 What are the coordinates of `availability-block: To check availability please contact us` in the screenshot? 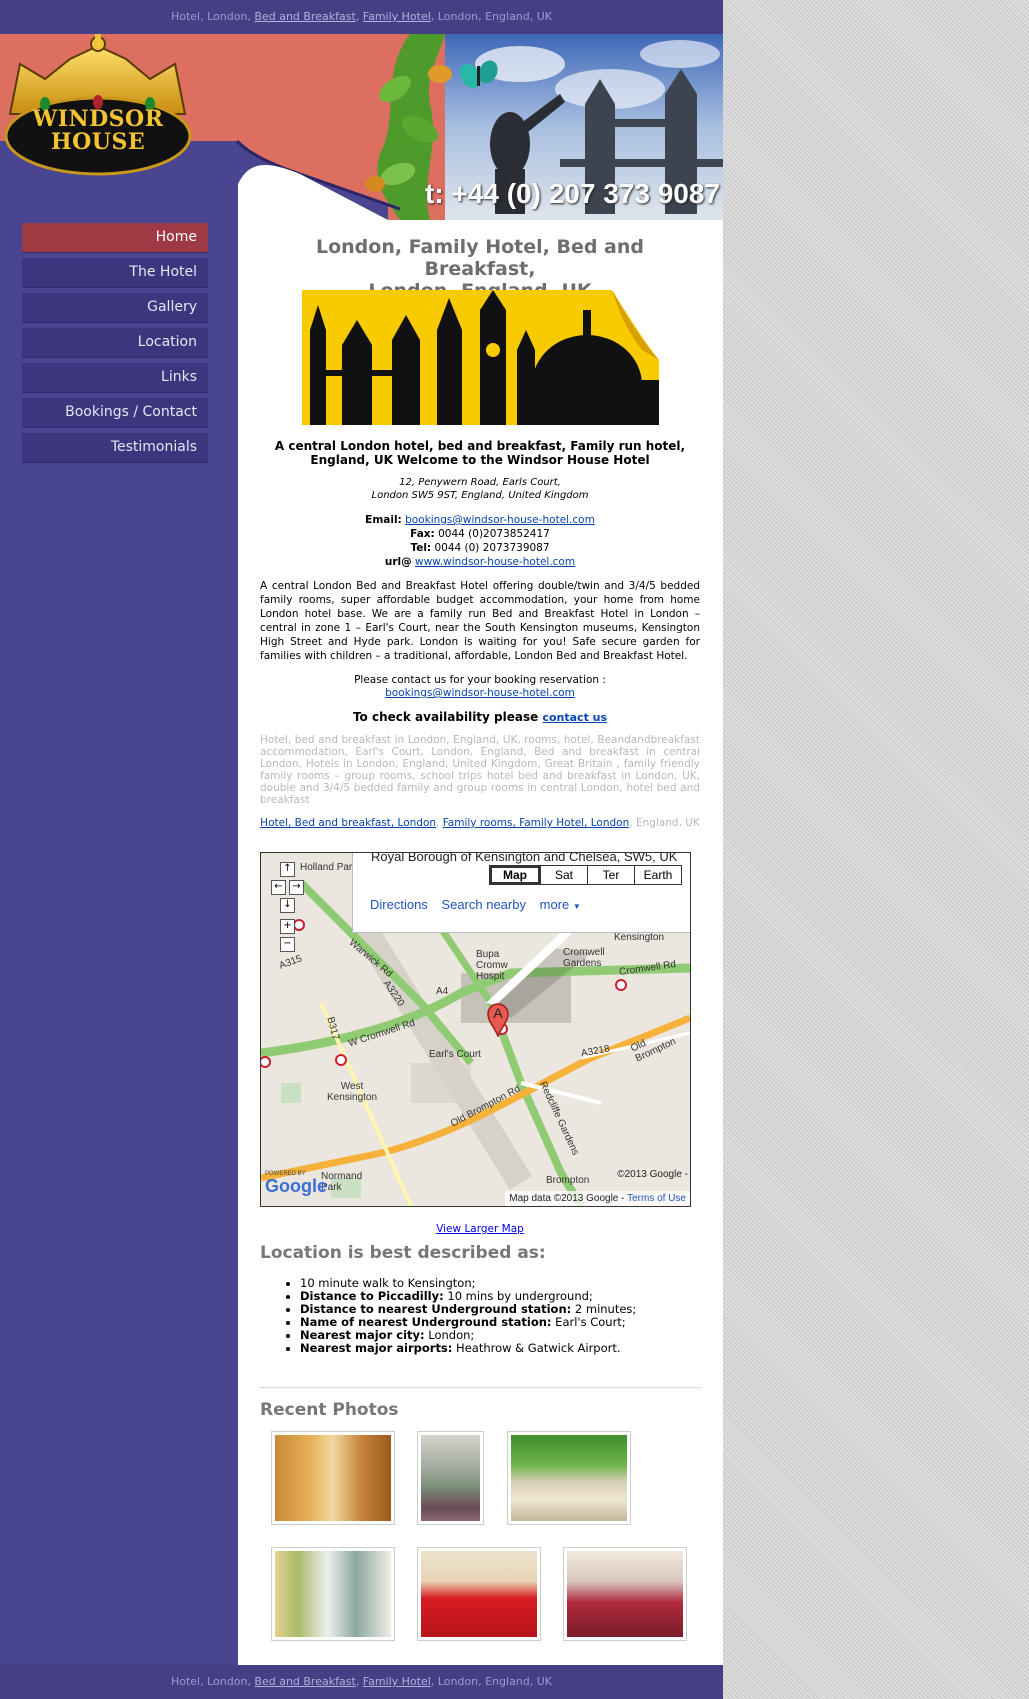 It's located at (480, 717).